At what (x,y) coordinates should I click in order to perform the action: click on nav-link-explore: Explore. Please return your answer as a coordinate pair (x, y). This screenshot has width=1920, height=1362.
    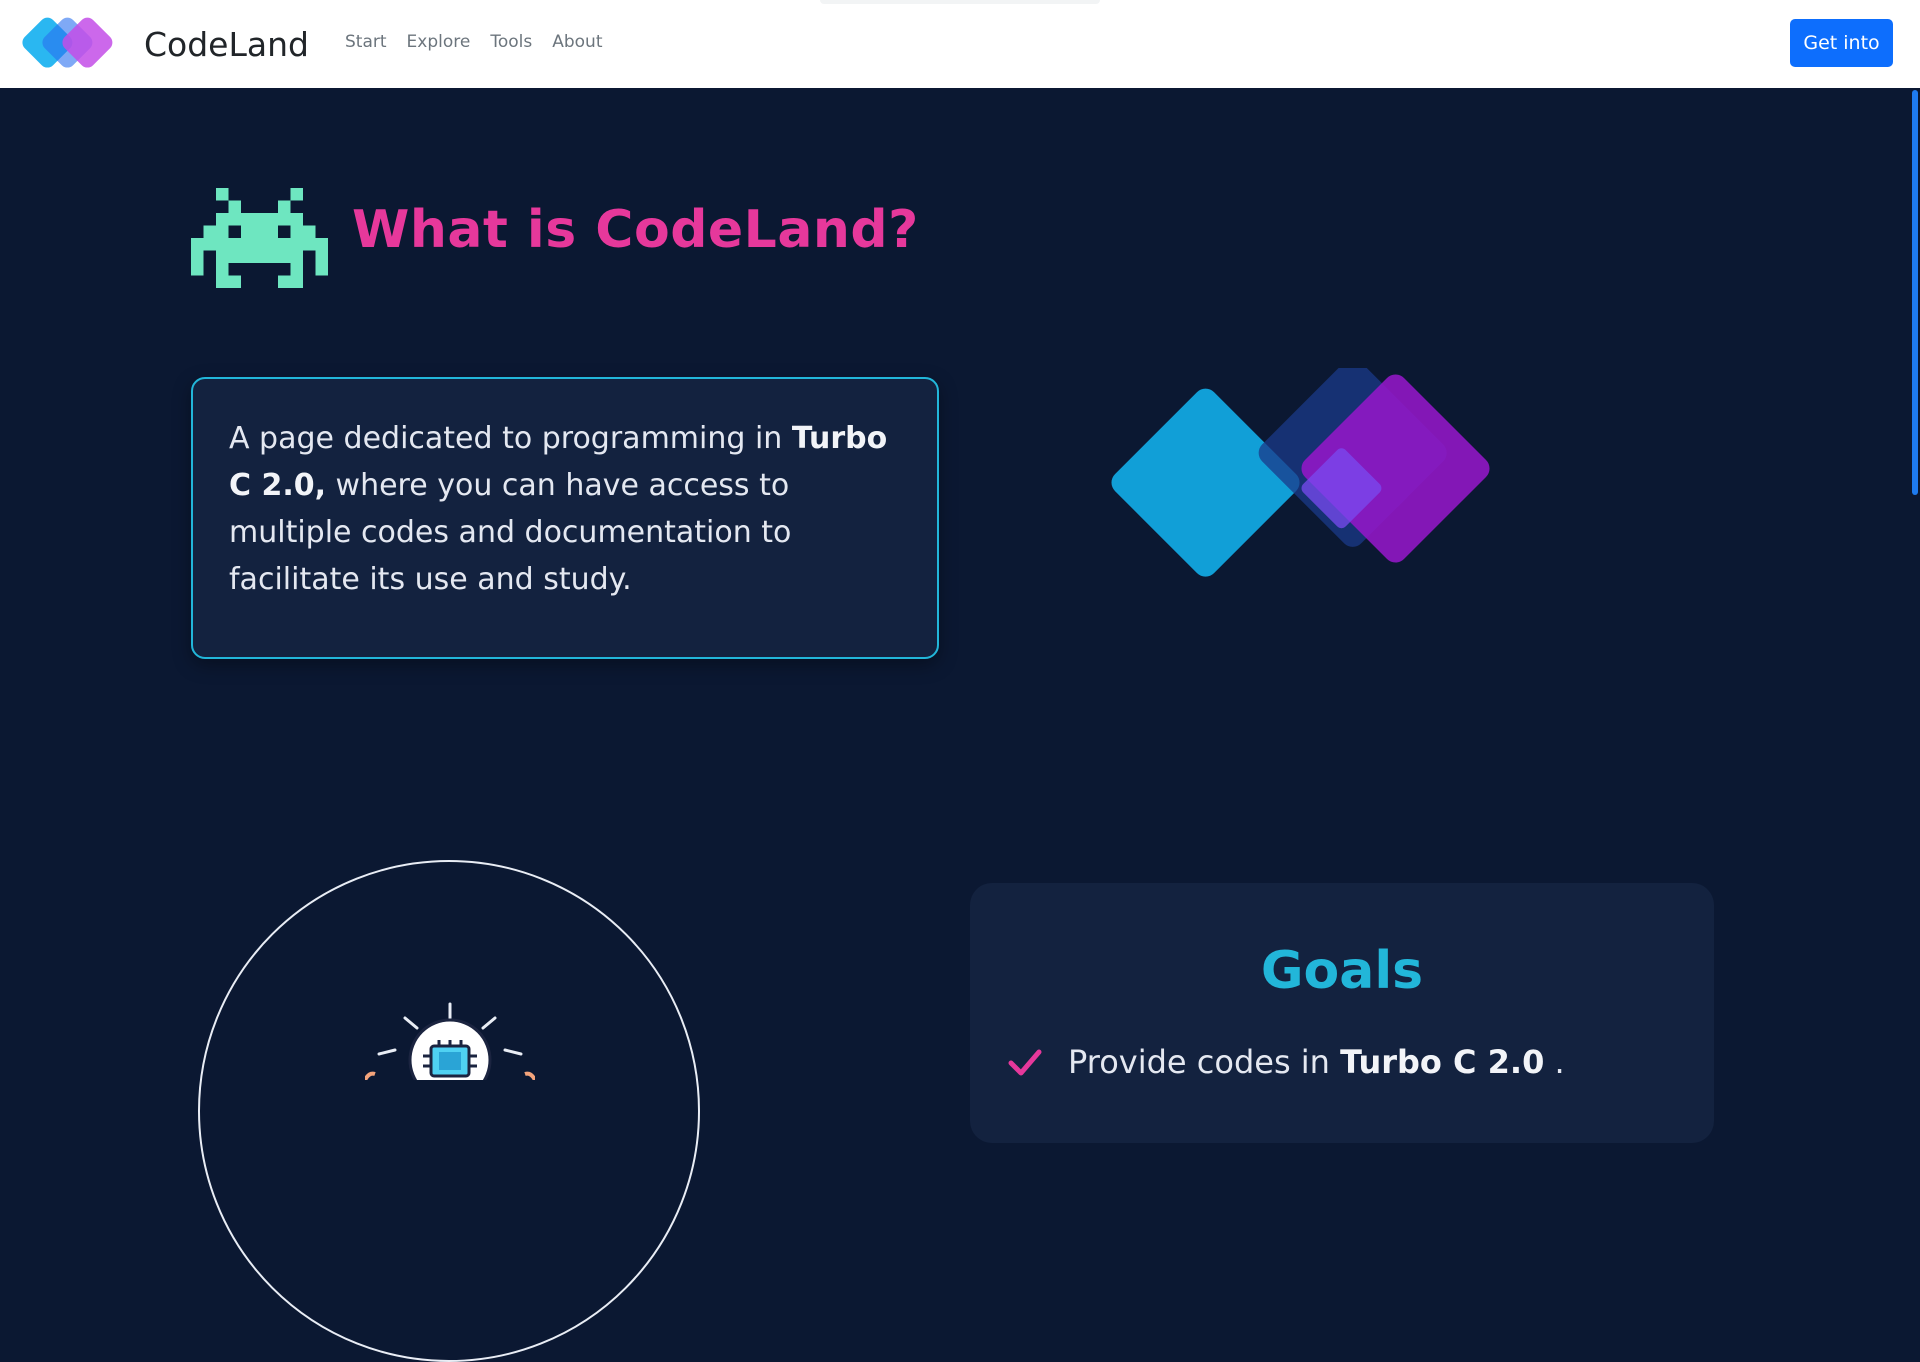
    Looking at the image, I should click on (439, 42).